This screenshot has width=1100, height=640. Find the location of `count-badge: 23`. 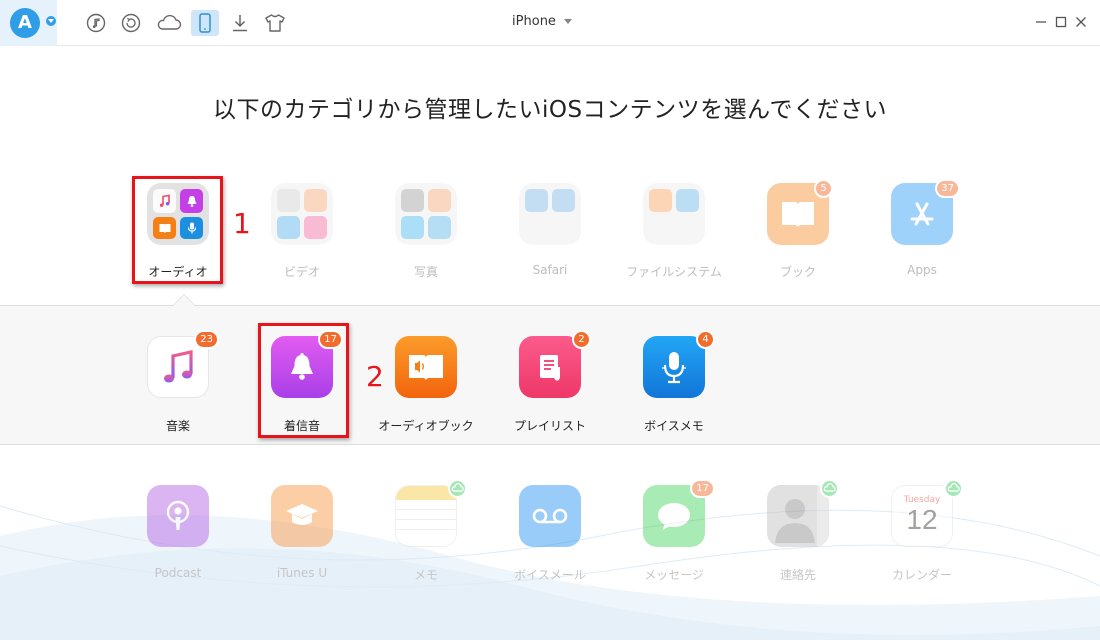

count-badge: 23 is located at coordinates (206, 339).